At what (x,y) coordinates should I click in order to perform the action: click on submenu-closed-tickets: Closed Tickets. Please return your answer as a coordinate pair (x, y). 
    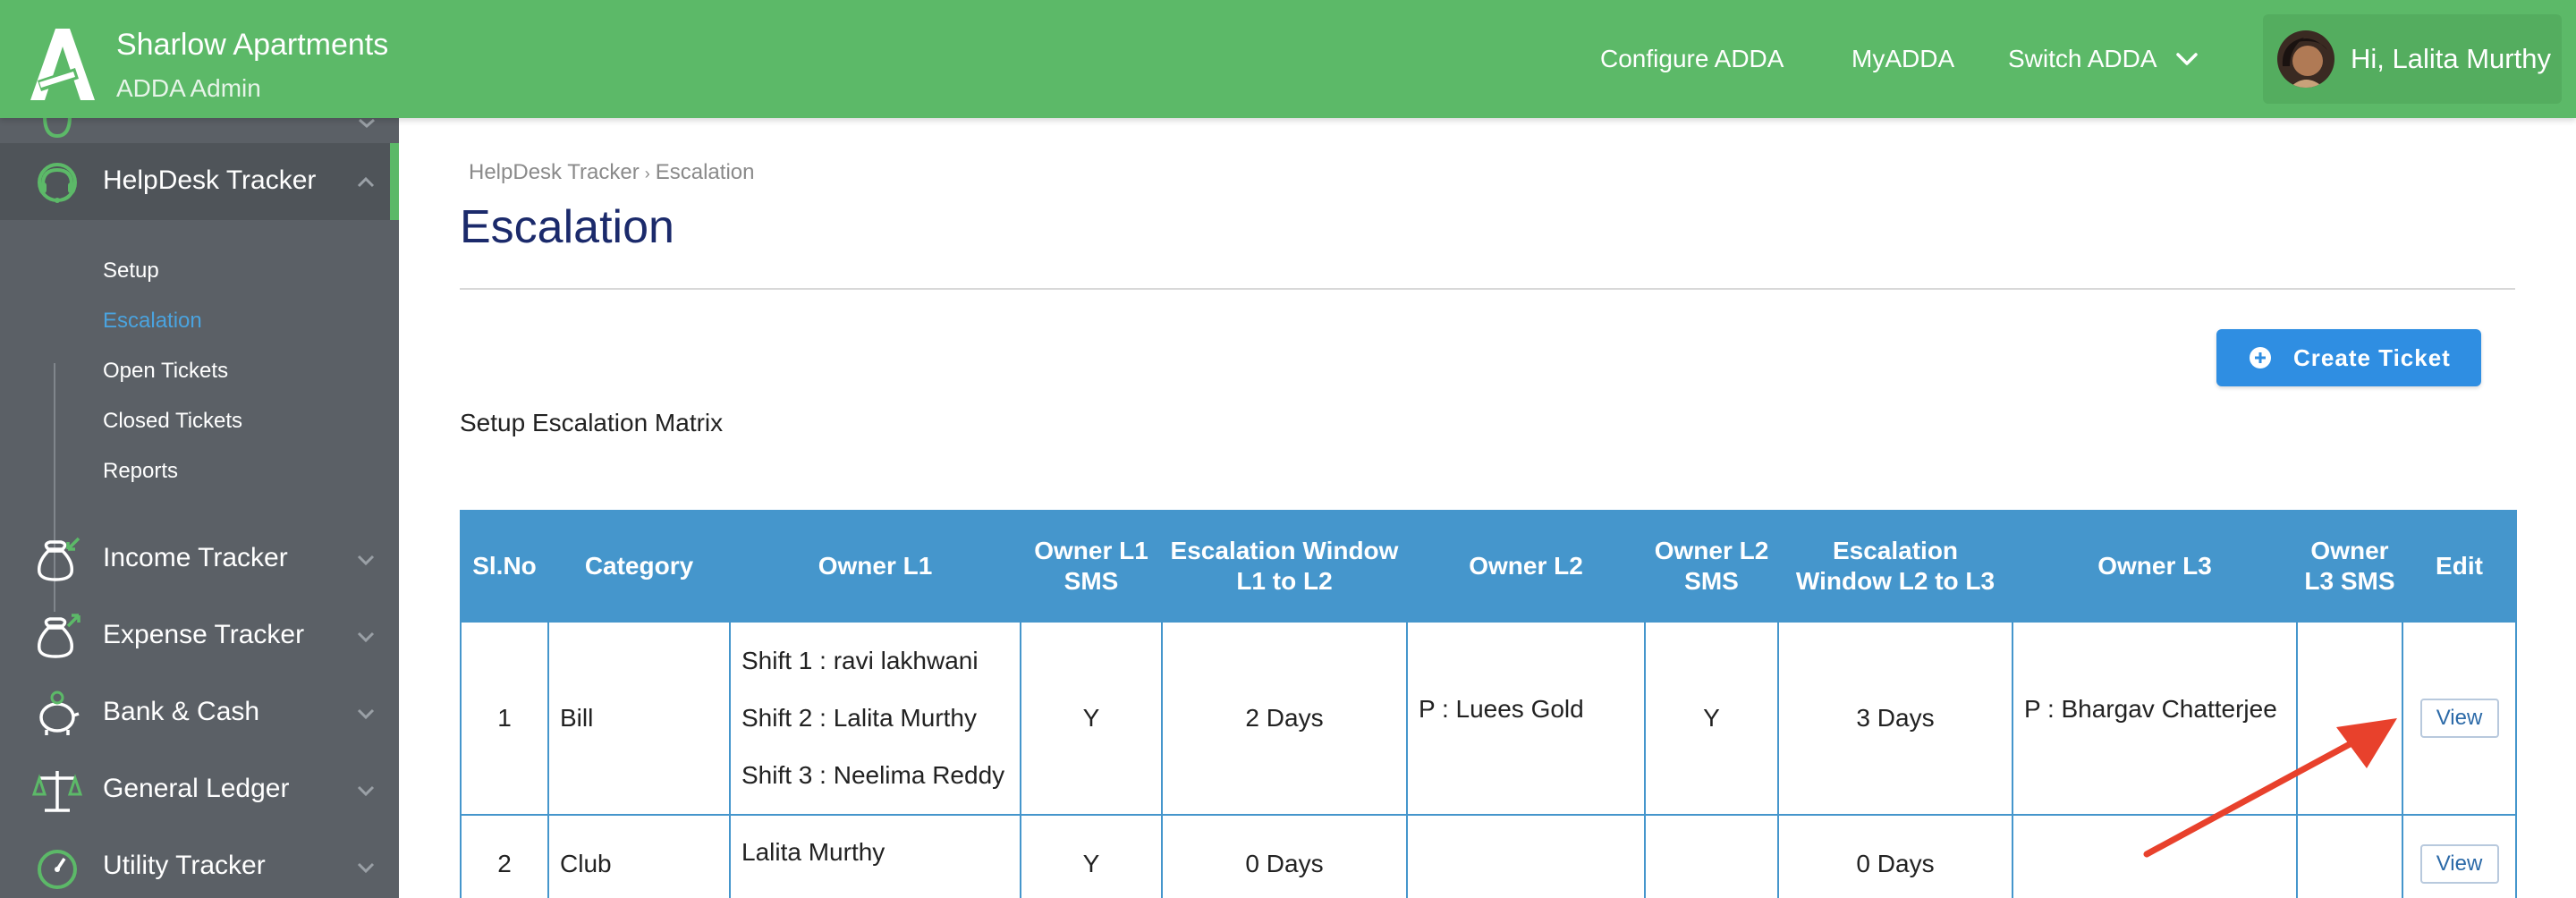
    Looking at the image, I should click on (172, 421).